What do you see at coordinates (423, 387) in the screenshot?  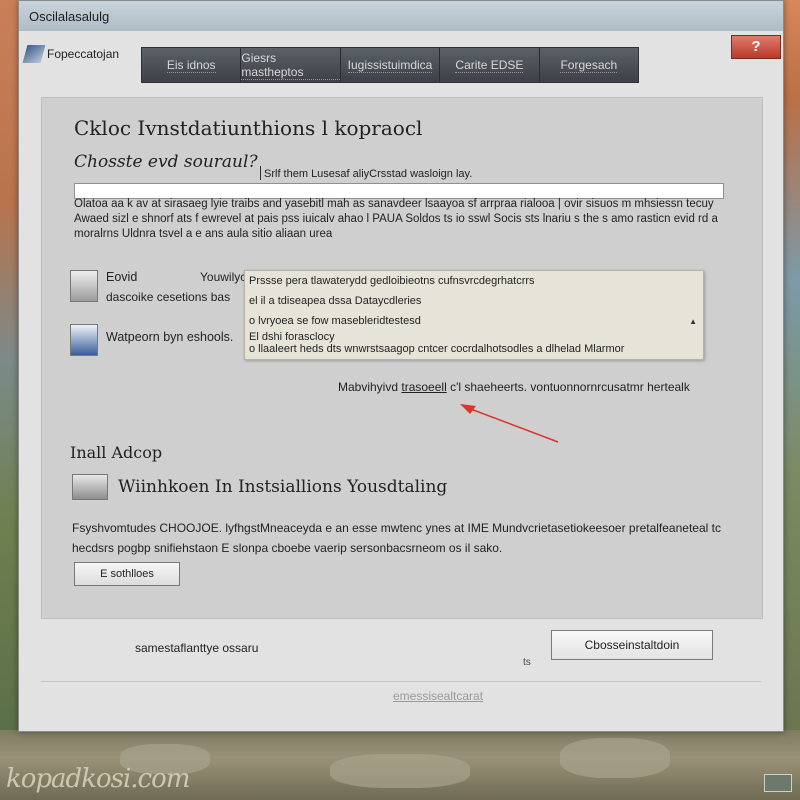 I see `more-info-link: trasoeell` at bounding box center [423, 387].